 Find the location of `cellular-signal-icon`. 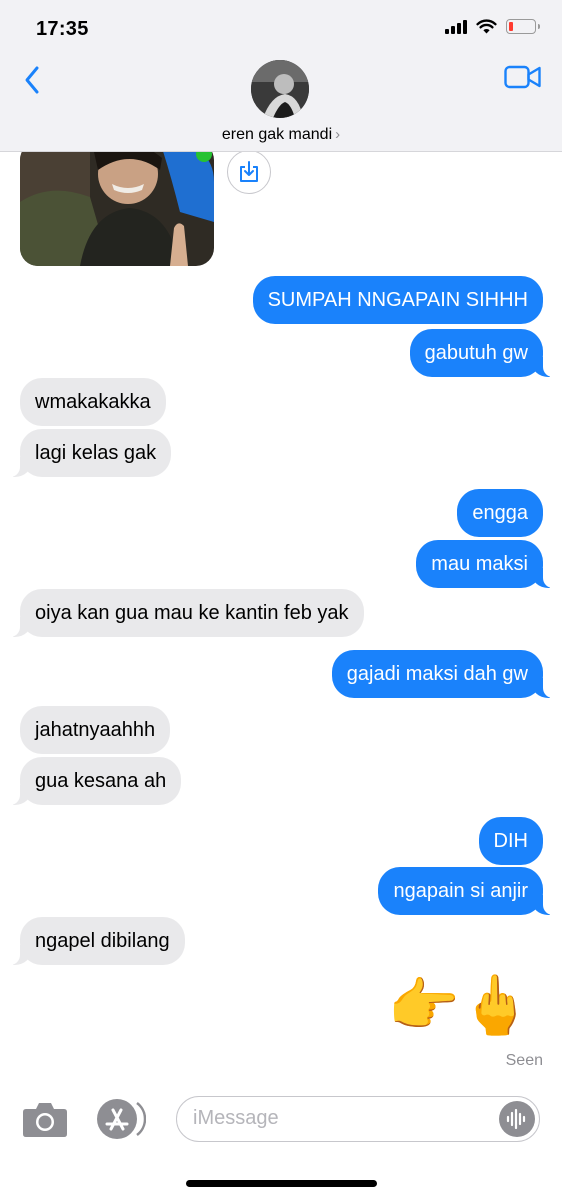

cellular-signal-icon is located at coordinates (456, 26).